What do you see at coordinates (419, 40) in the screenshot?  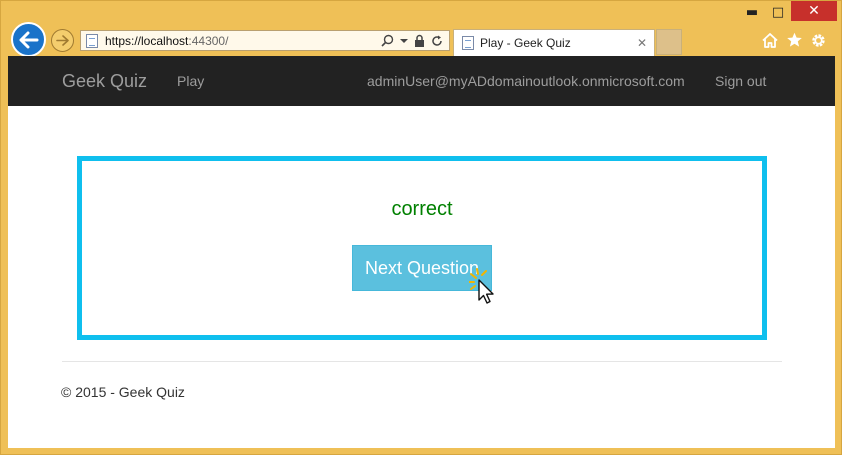 I see `lock-icon` at bounding box center [419, 40].